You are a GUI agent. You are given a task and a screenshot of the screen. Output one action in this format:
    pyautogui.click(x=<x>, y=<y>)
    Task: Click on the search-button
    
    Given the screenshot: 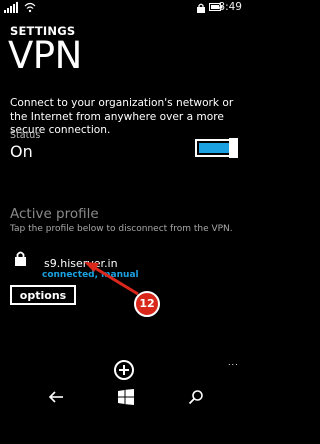 What is the action you would take?
    pyautogui.click(x=196, y=398)
    